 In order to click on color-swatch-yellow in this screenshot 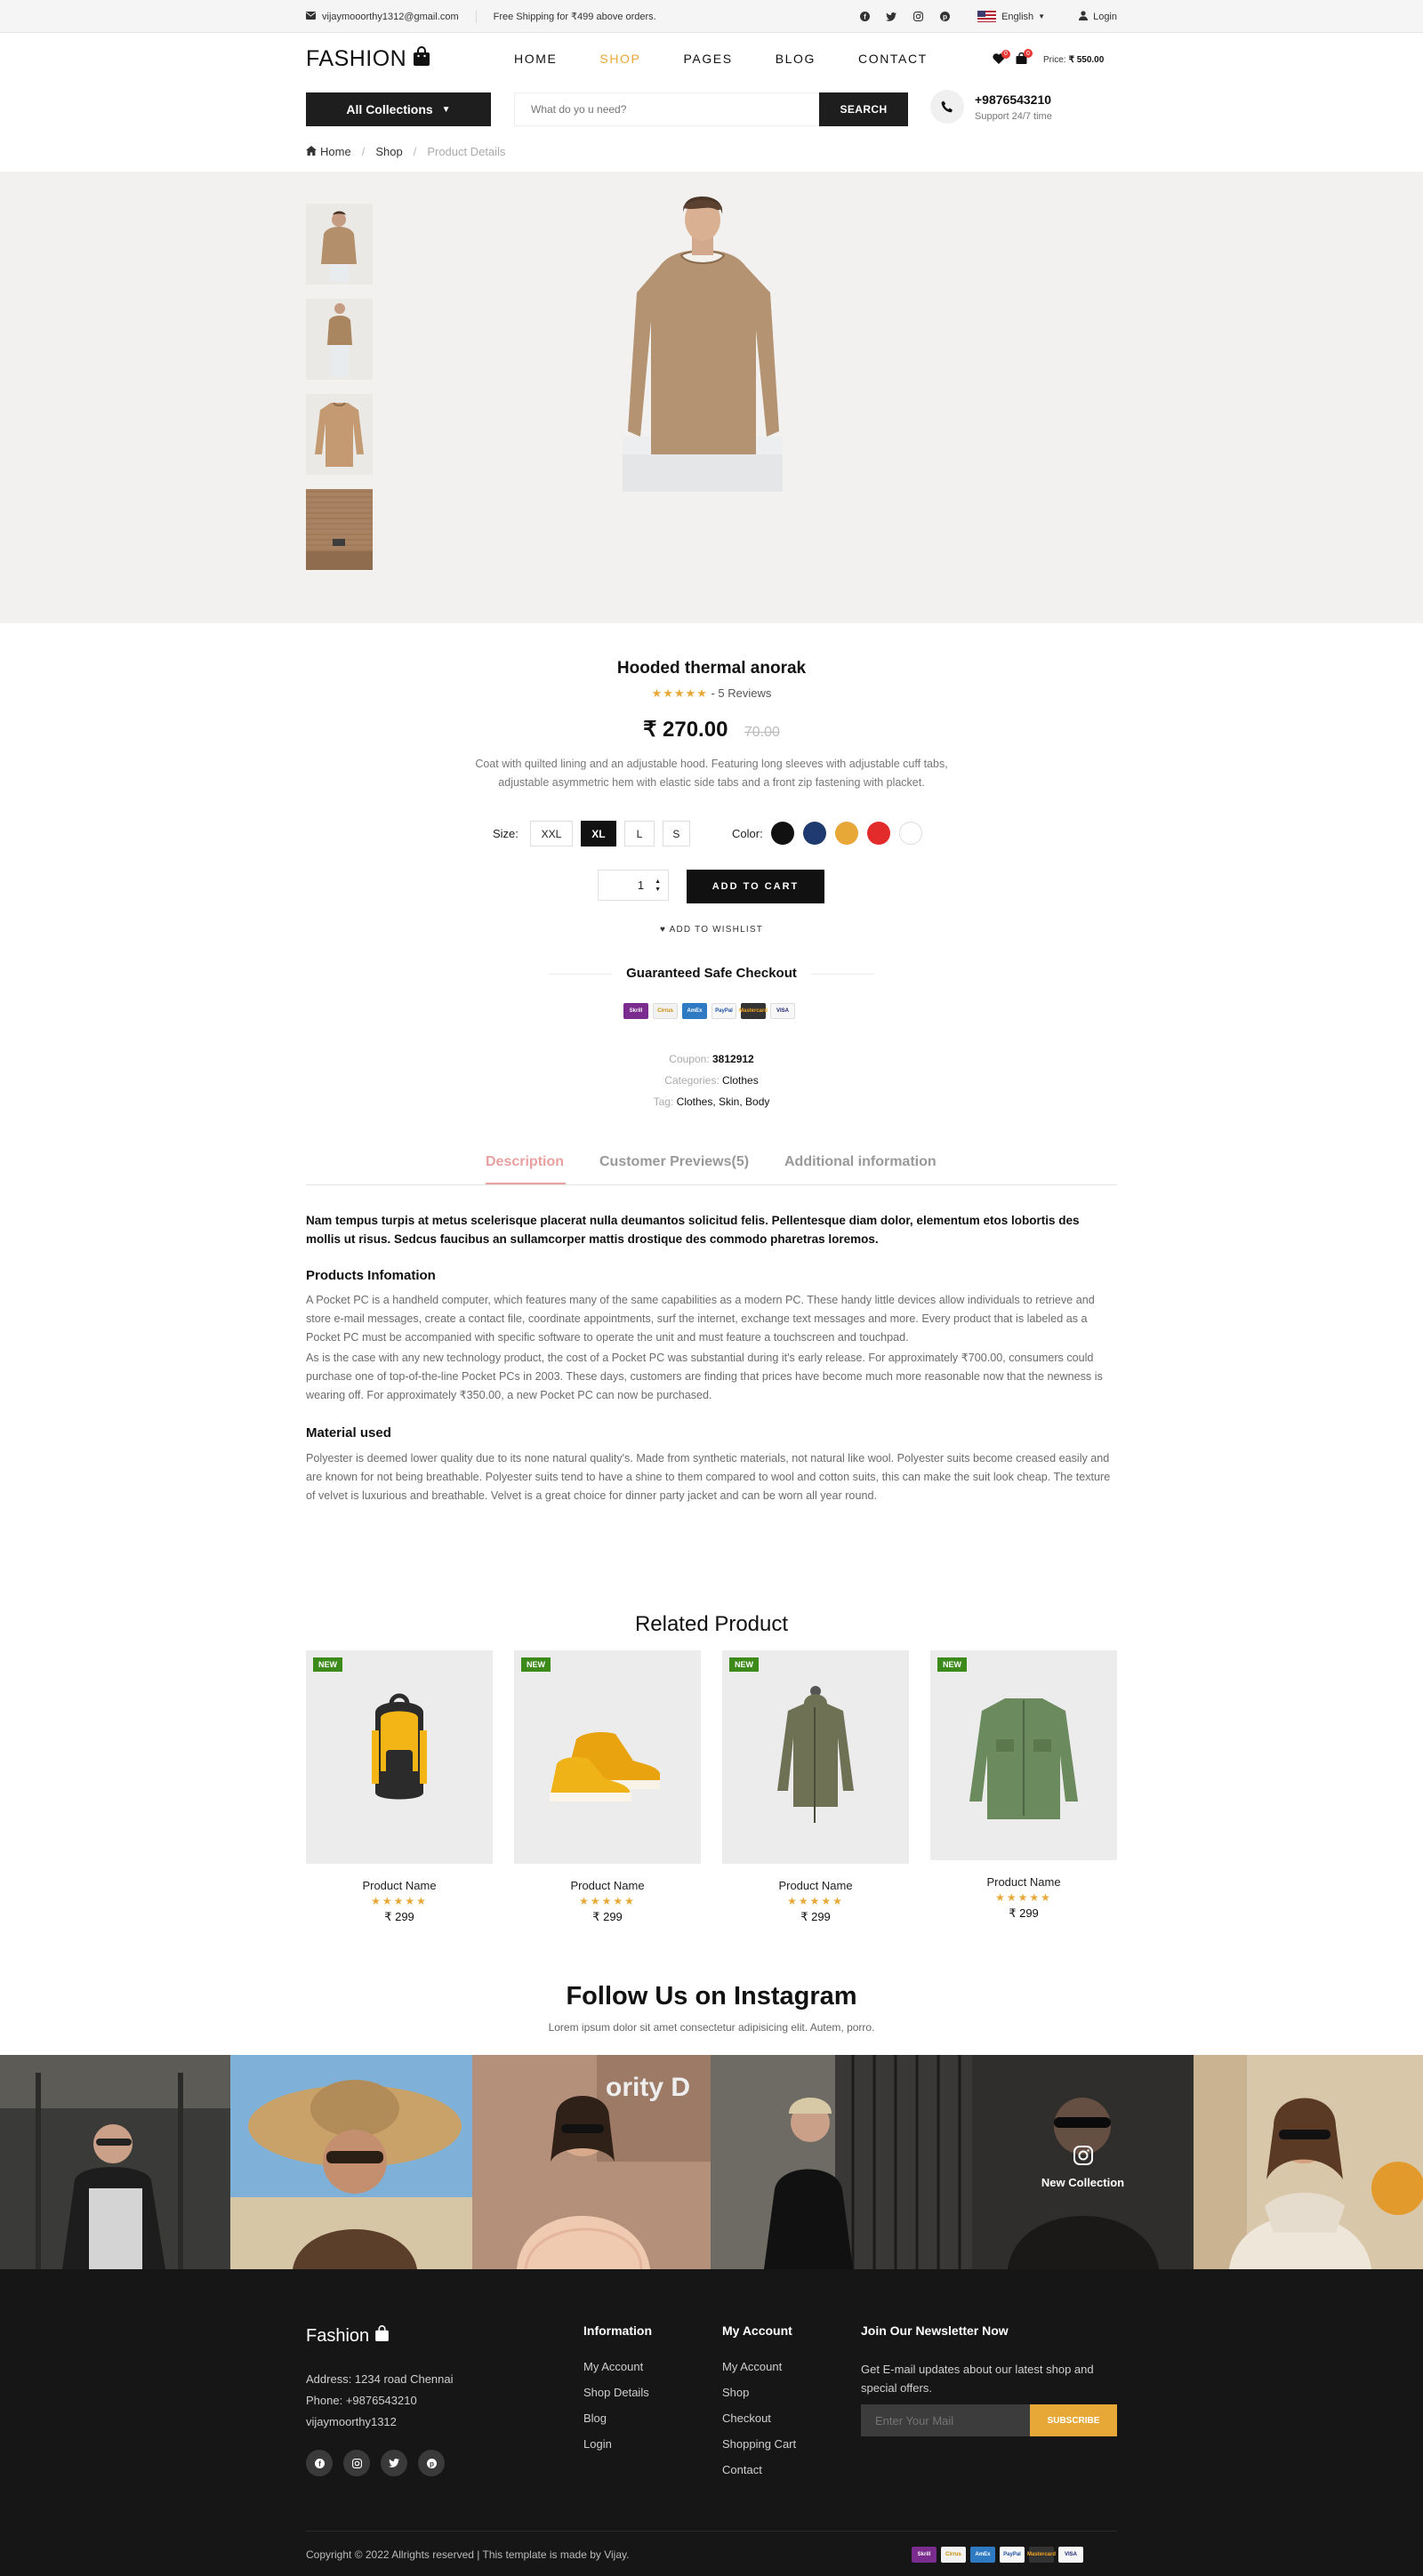, I will do `click(846, 833)`.